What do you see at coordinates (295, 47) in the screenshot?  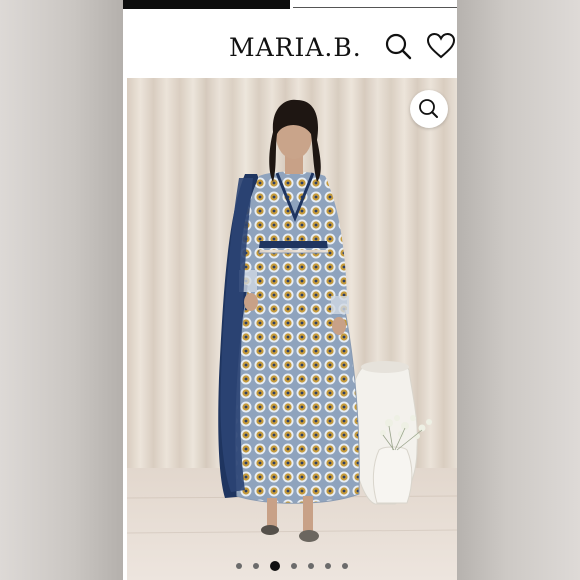 I see `brand-logo: MARIA.B.` at bounding box center [295, 47].